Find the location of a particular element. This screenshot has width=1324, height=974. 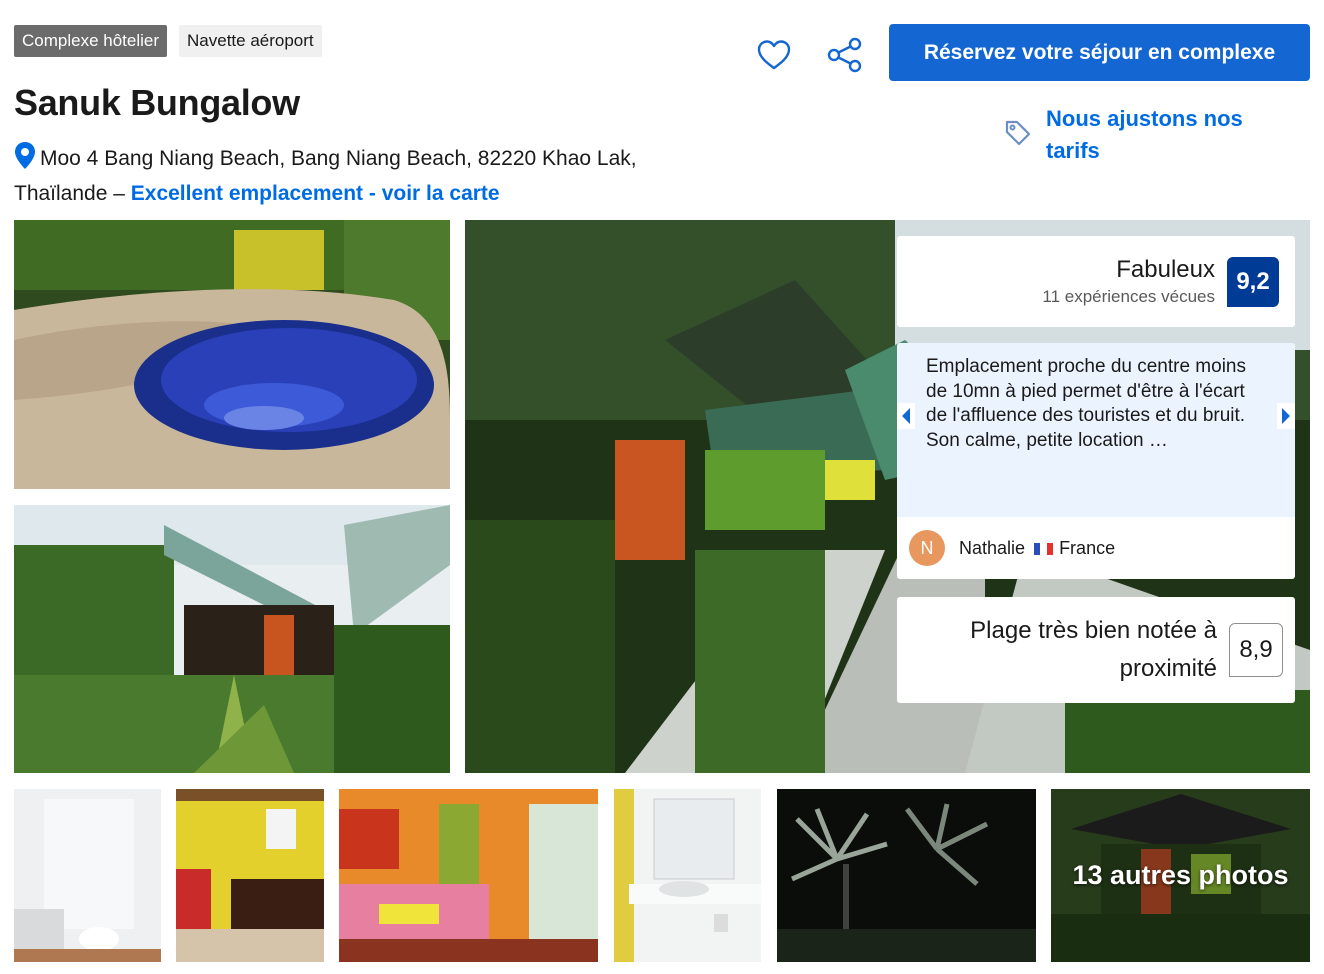

previous-review-button is located at coordinates (906, 416).